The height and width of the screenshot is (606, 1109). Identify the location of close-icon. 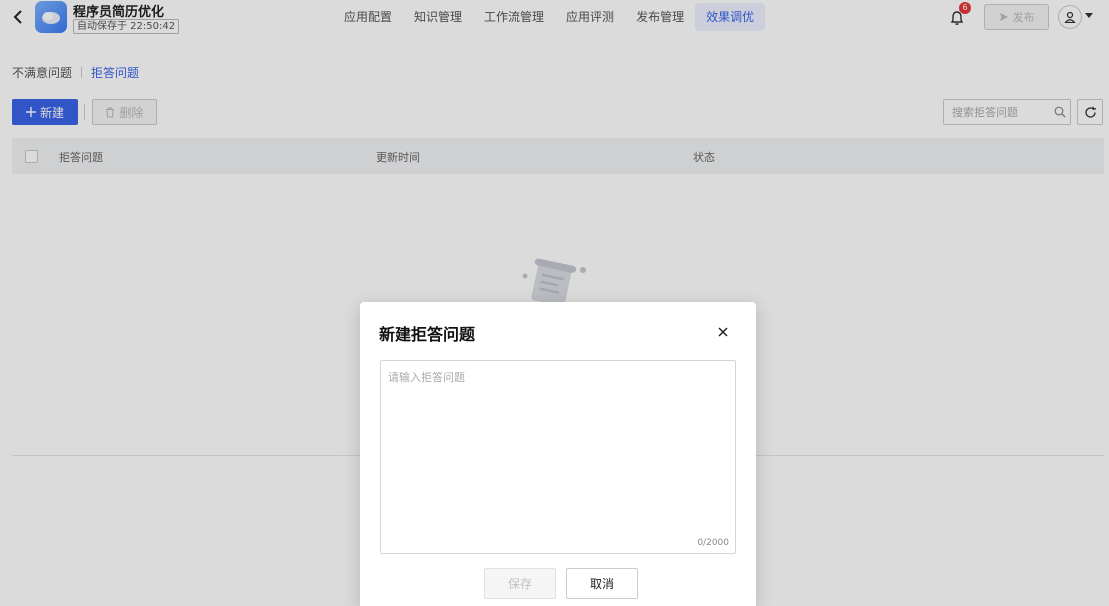
(723, 332).